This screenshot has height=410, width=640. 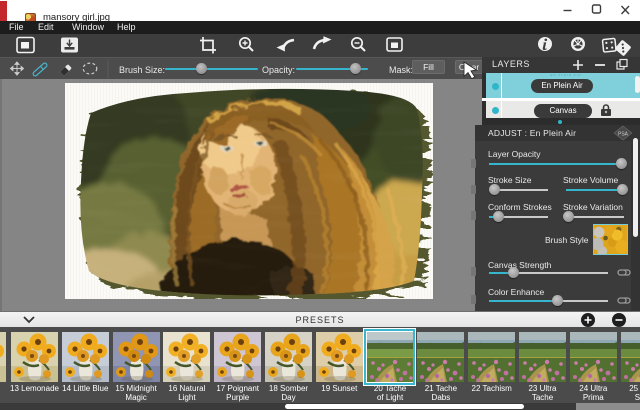 What do you see at coordinates (623, 135) in the screenshot?
I see `svg-text: PSA` at bounding box center [623, 135].